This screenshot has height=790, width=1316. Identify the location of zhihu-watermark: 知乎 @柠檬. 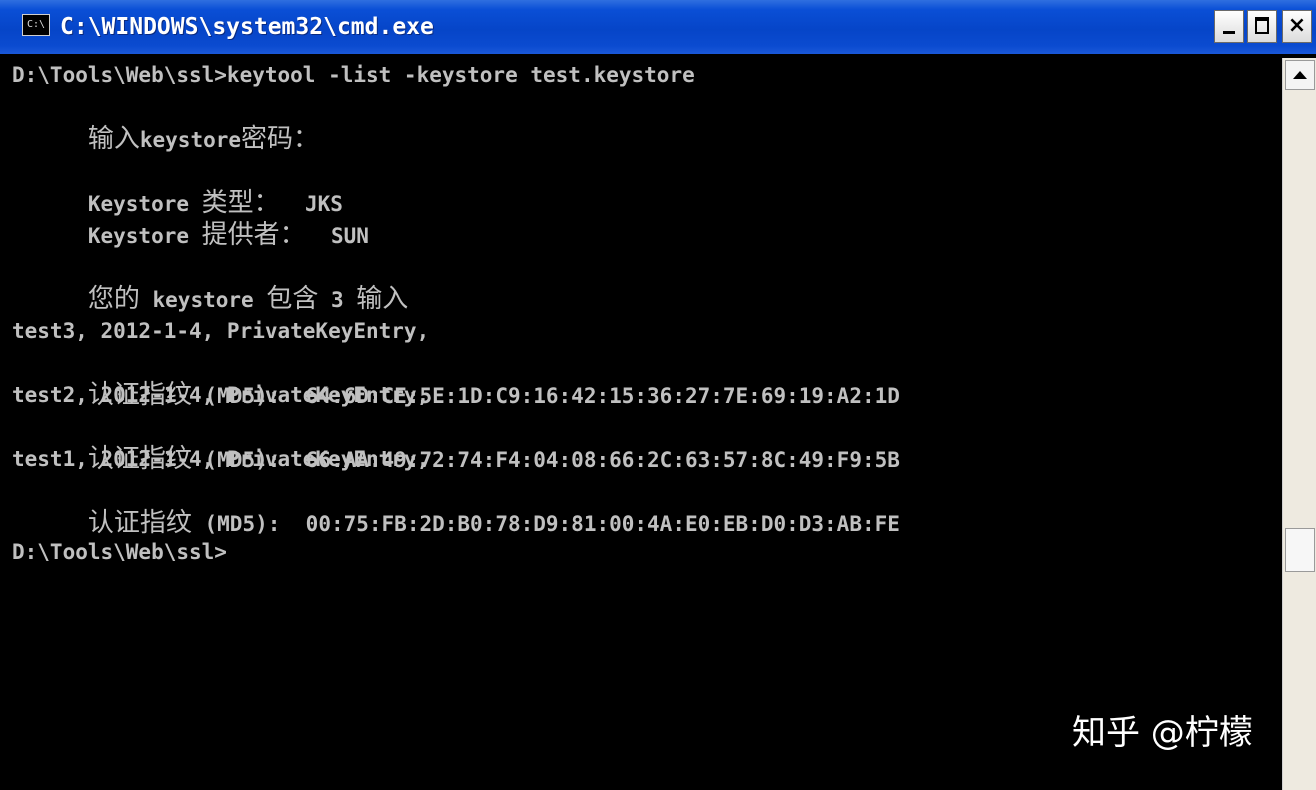
(1162, 733).